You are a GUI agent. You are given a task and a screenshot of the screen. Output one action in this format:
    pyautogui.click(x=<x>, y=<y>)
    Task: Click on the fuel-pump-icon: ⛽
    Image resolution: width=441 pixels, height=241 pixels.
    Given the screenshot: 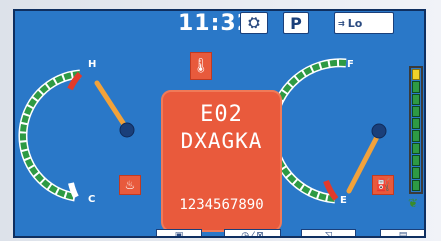 What is the action you would take?
    pyautogui.click(x=383, y=185)
    